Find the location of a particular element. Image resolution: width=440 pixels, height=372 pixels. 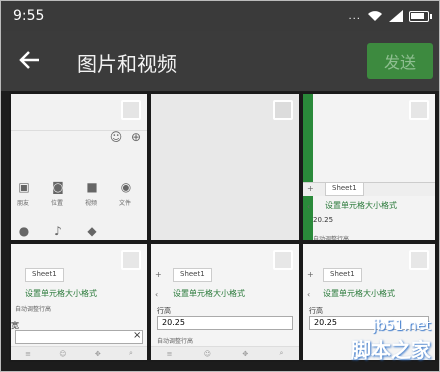

emoji-icon: ☺ is located at coordinates (116, 137).